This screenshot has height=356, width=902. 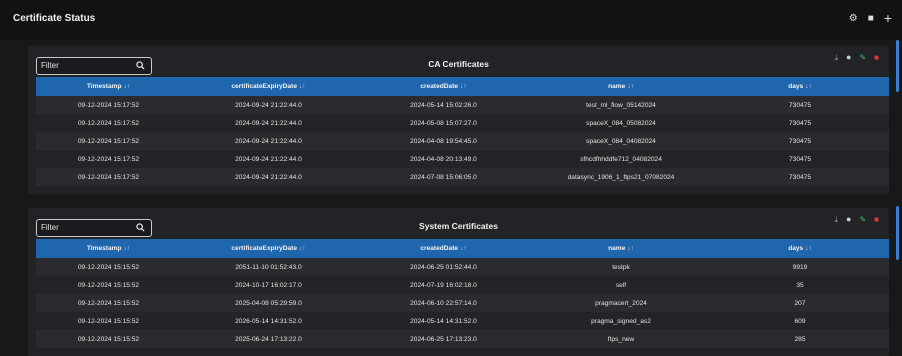 What do you see at coordinates (621, 267) in the screenshot?
I see `cell-name: testpk` at bounding box center [621, 267].